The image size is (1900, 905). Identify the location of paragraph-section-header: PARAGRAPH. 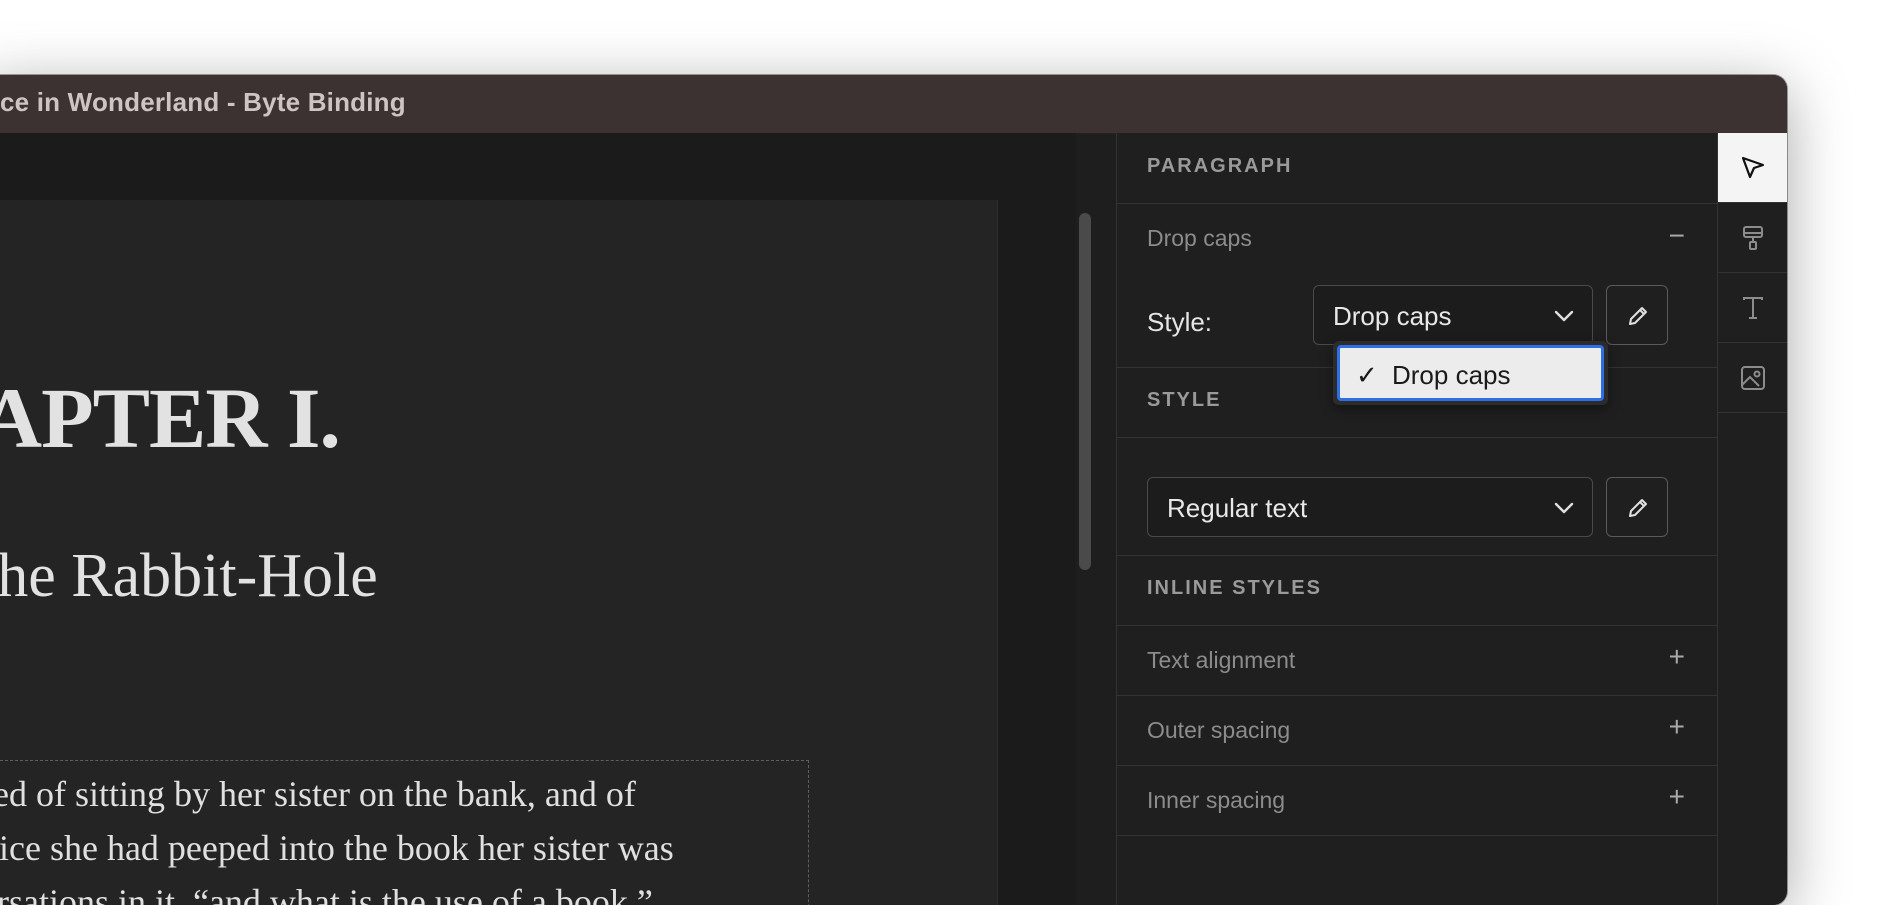
(1417, 168).